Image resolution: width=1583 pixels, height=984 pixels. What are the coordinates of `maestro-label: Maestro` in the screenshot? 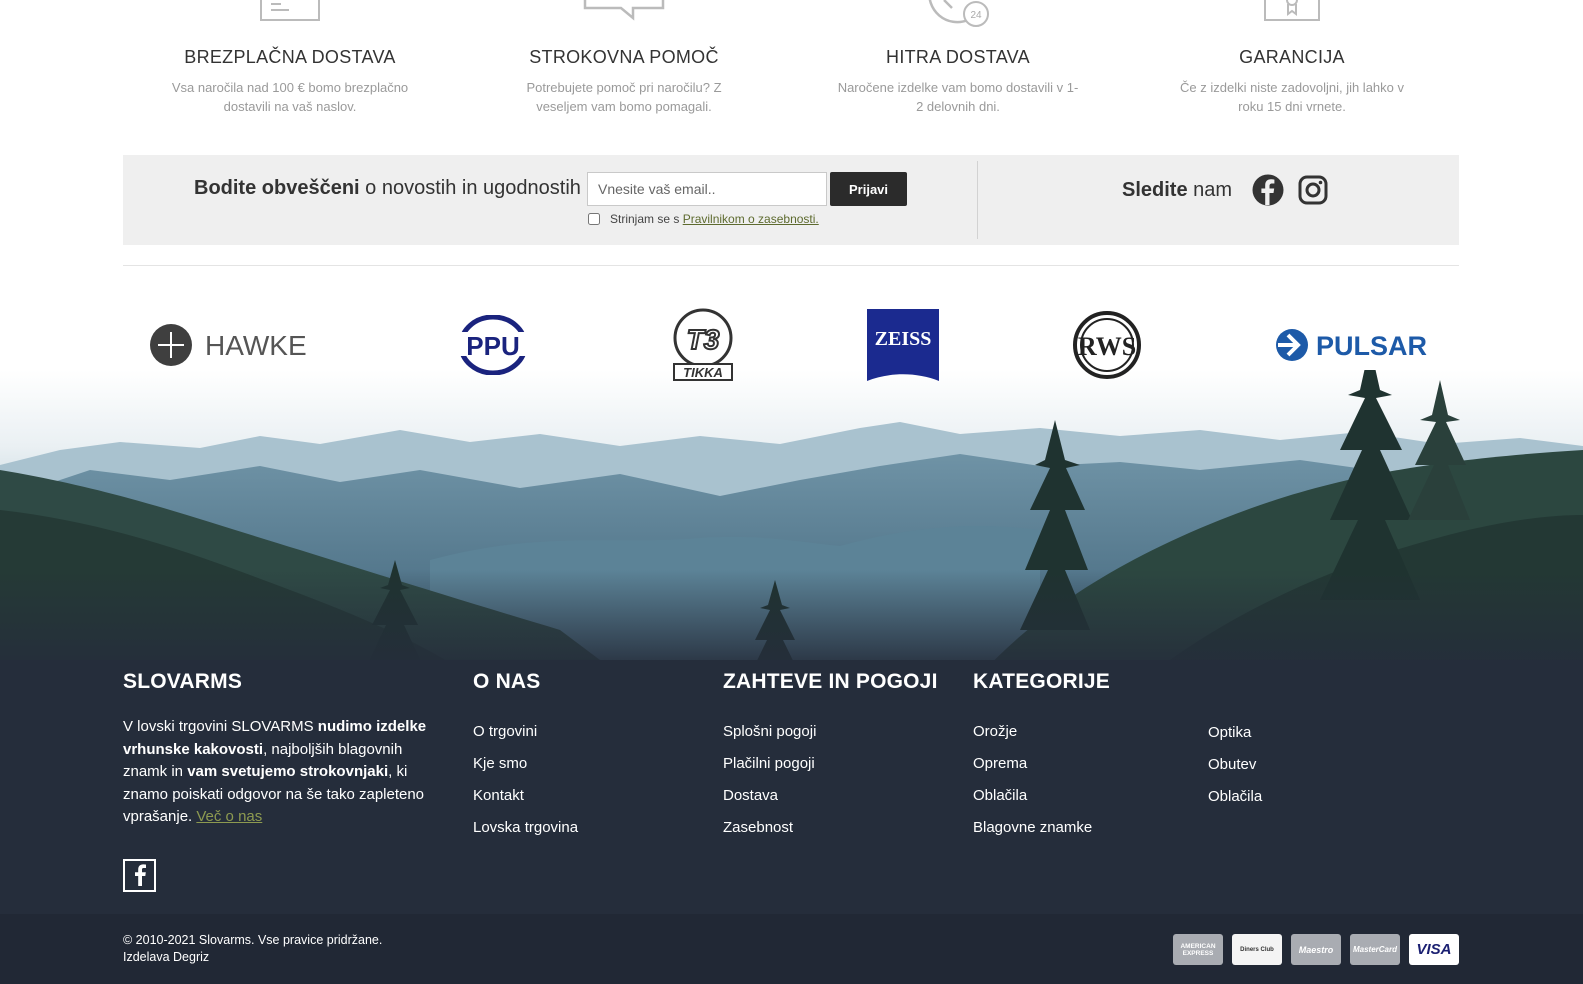 It's located at (1316, 949).